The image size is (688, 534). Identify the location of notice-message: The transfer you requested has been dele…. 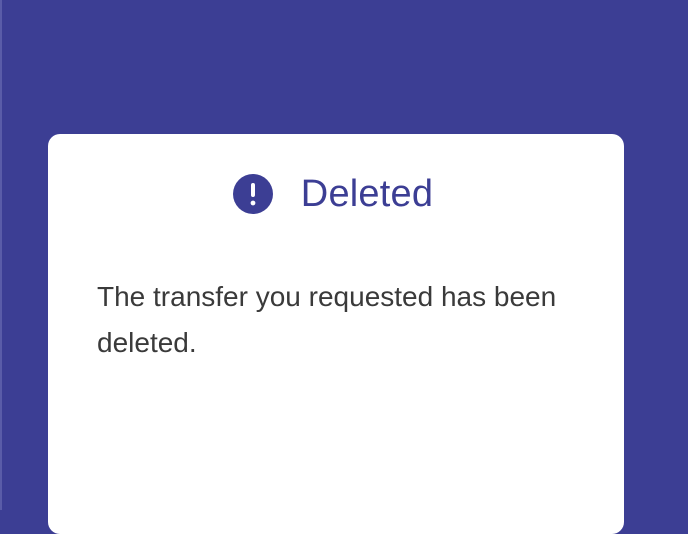
(327, 319).